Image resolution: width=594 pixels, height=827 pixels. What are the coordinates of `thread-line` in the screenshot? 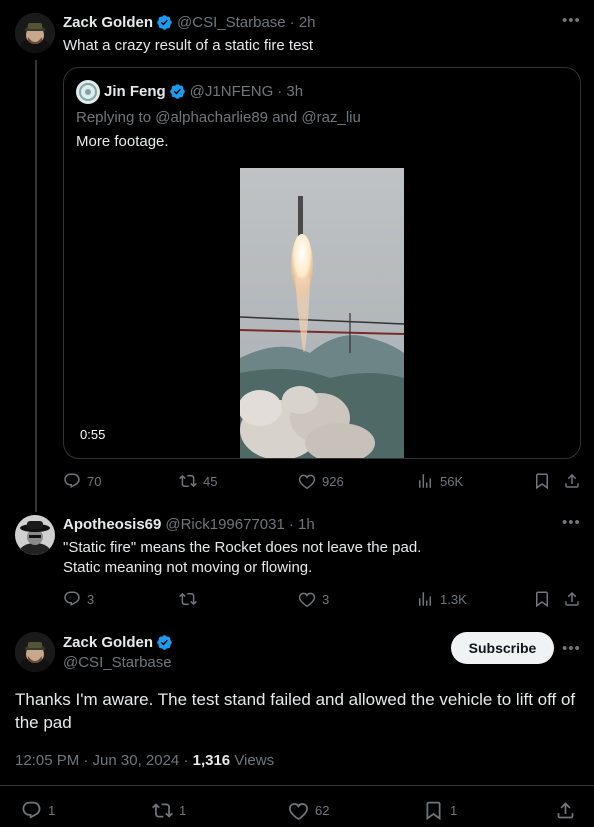 It's located at (36, 286).